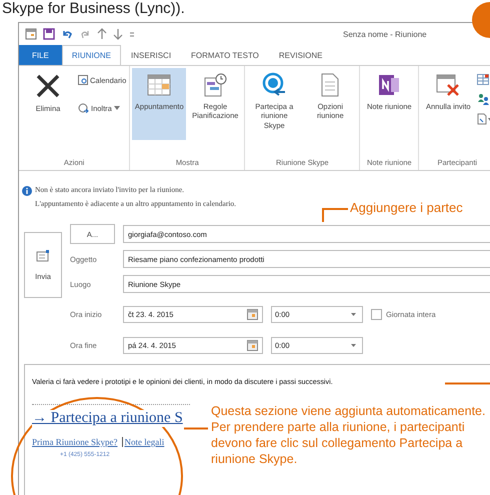 The height and width of the screenshot is (495, 490). Describe the element at coordinates (27, 191) in the screenshot. I see `info-icon` at that location.